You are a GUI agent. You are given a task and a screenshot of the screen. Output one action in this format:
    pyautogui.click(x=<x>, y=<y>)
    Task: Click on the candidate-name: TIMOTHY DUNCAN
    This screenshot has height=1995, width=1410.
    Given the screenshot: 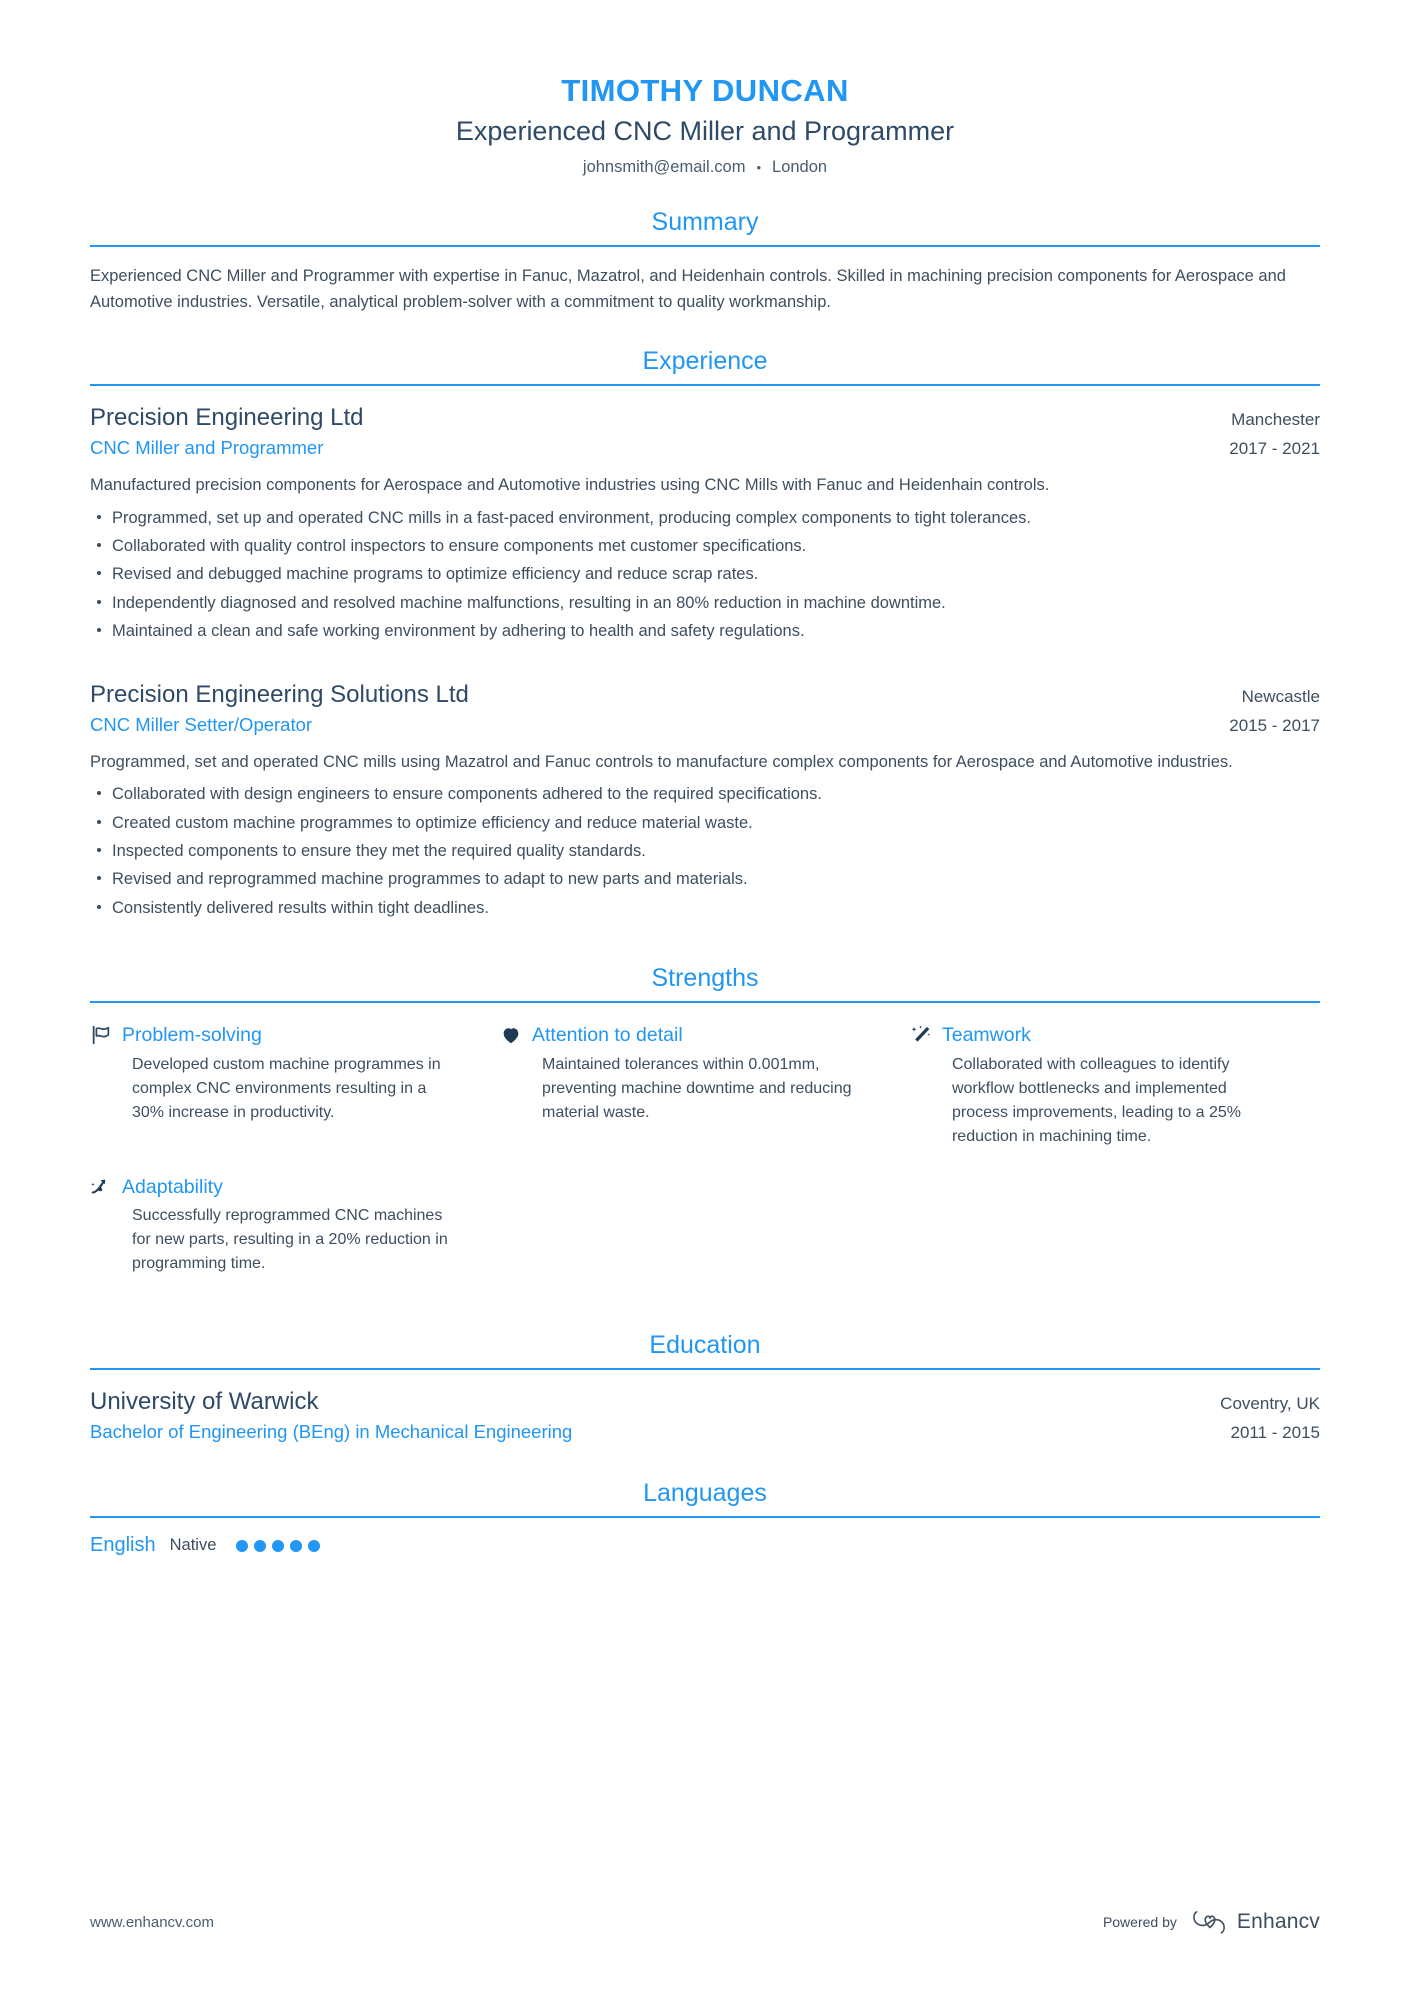 What is the action you would take?
    pyautogui.click(x=705, y=90)
    